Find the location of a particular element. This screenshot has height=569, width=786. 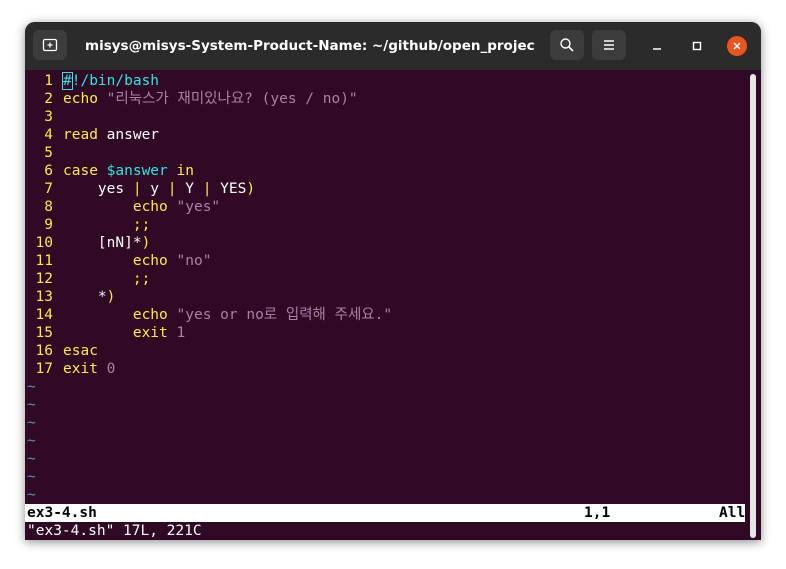

code-token: answer is located at coordinates (128, 135).